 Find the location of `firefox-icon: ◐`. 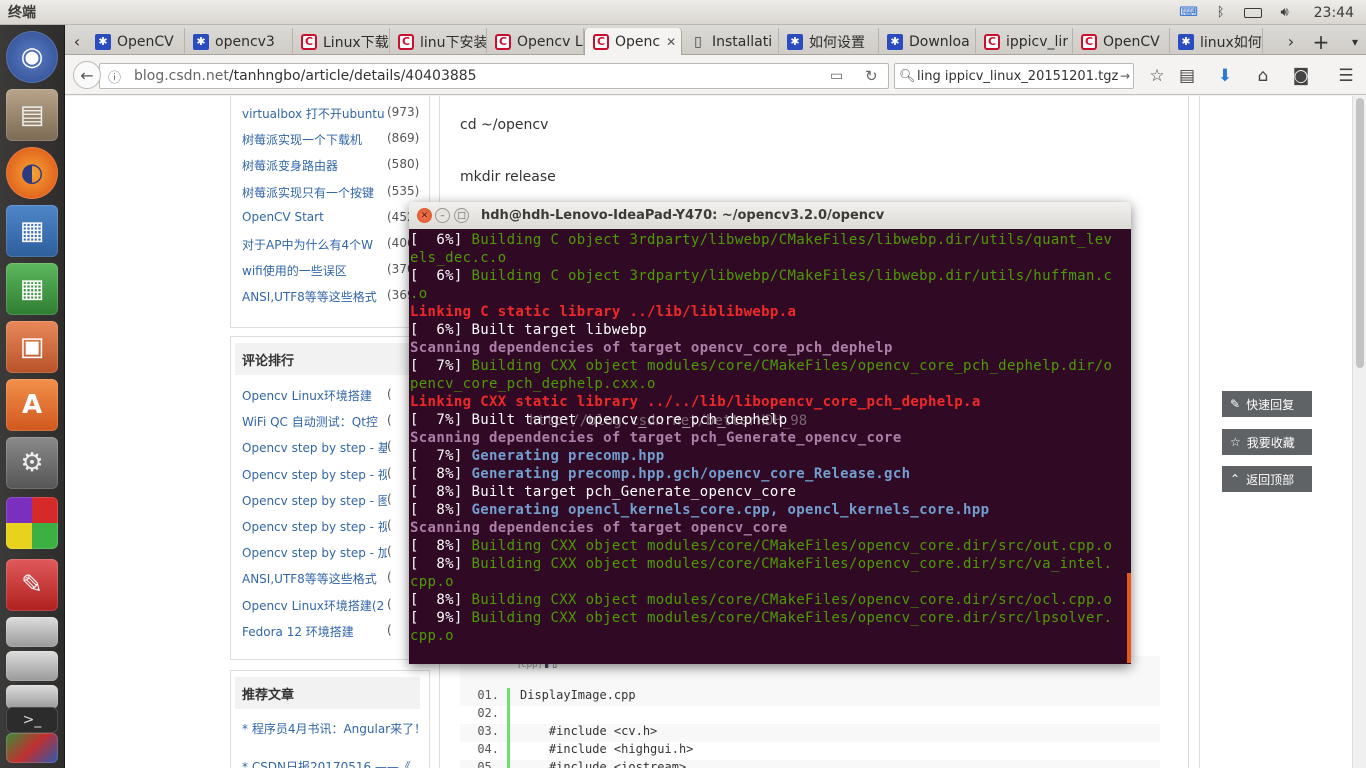

firefox-icon: ◐ is located at coordinates (32, 173).